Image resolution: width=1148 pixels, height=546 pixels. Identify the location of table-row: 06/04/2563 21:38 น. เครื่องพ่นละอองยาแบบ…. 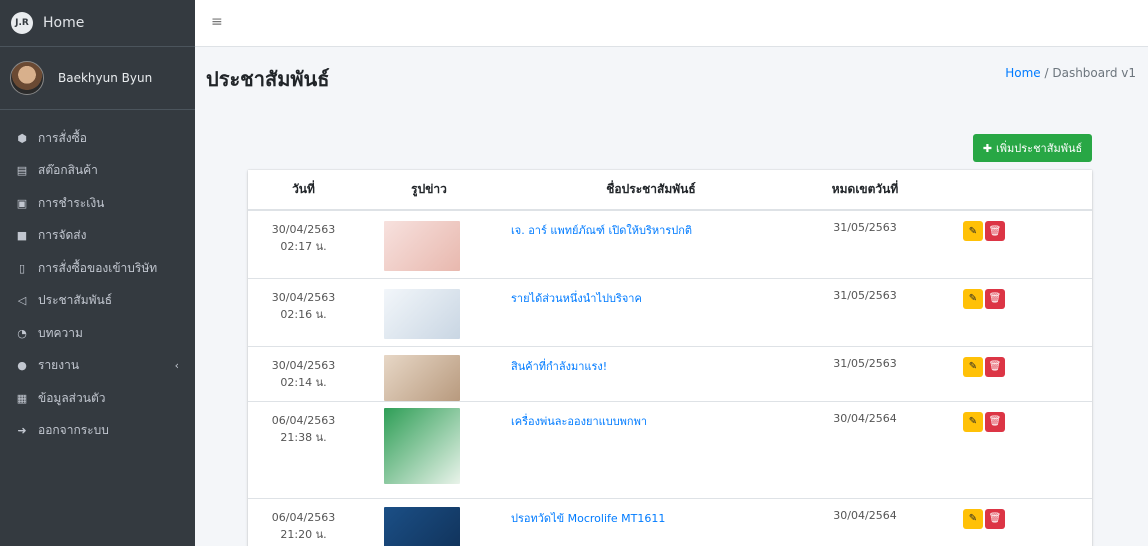
(670, 449).